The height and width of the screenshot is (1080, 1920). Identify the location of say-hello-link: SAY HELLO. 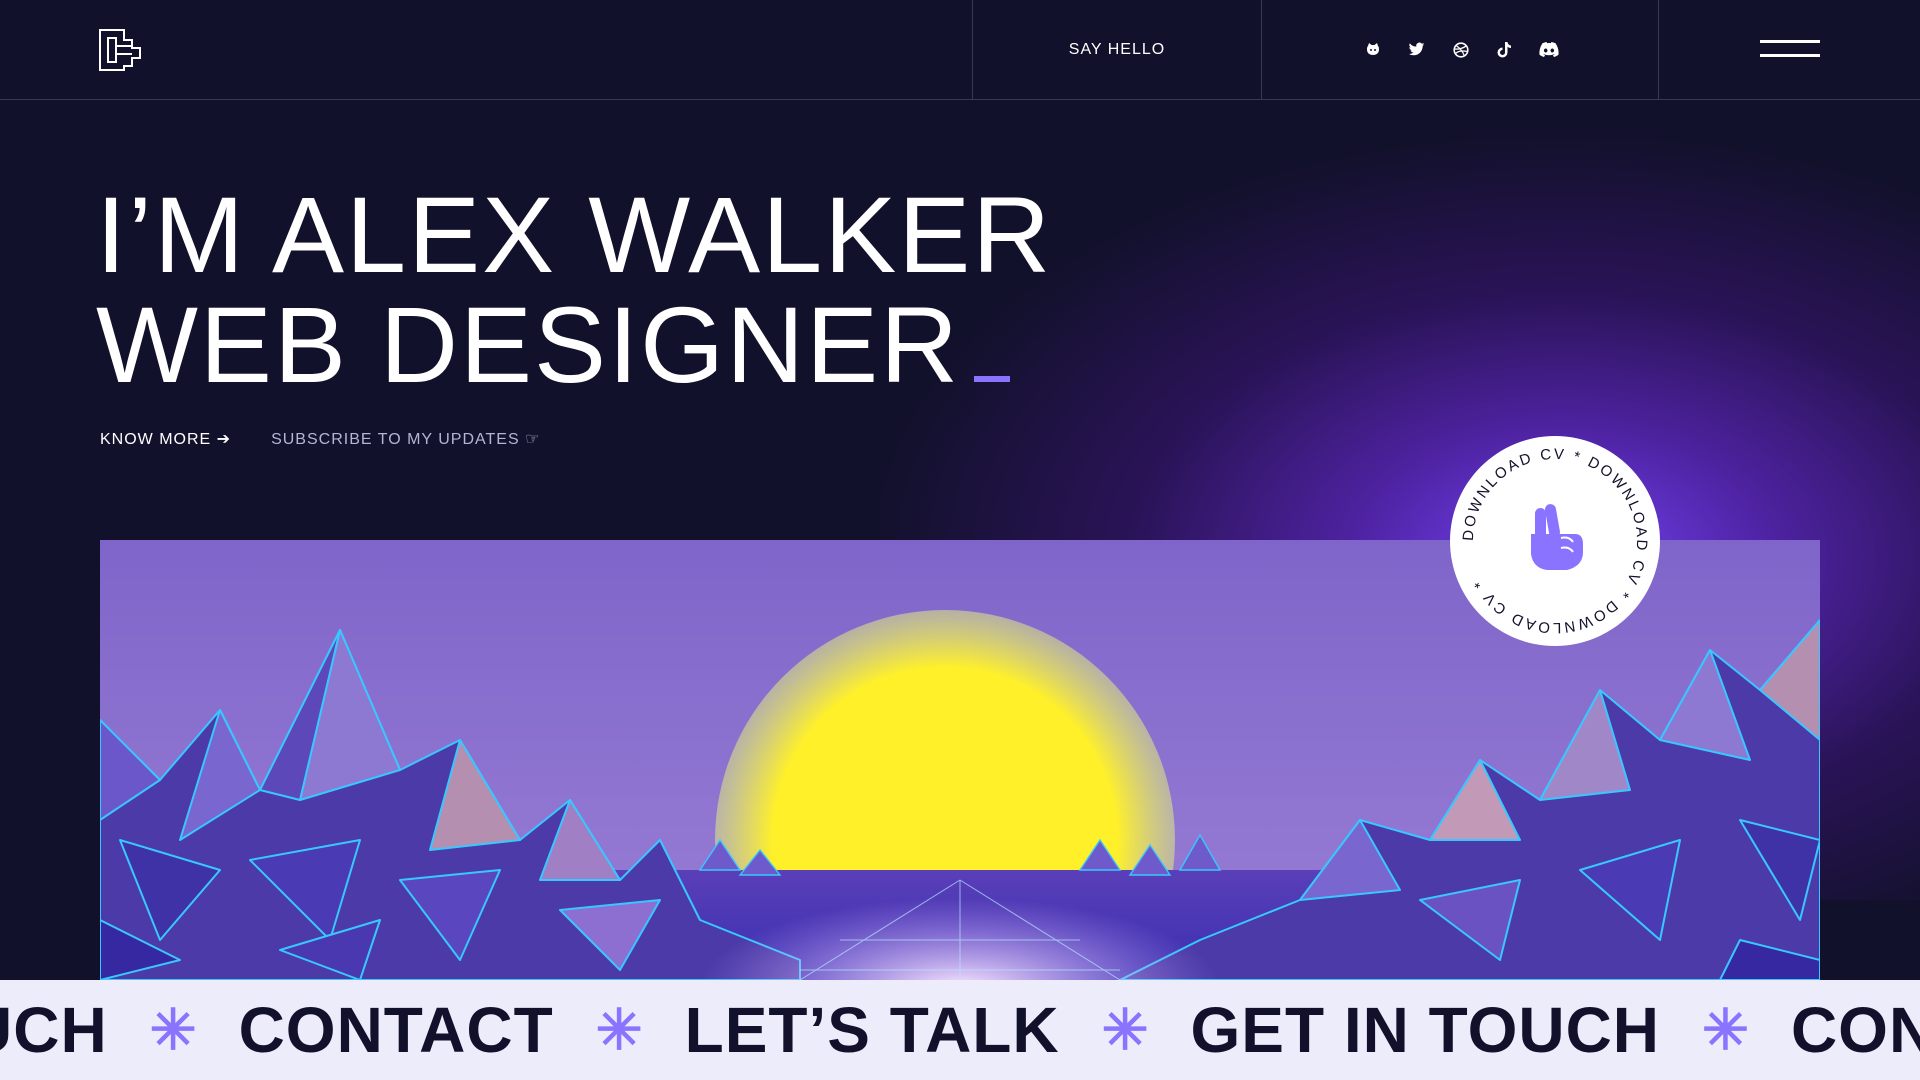
(1117, 50).